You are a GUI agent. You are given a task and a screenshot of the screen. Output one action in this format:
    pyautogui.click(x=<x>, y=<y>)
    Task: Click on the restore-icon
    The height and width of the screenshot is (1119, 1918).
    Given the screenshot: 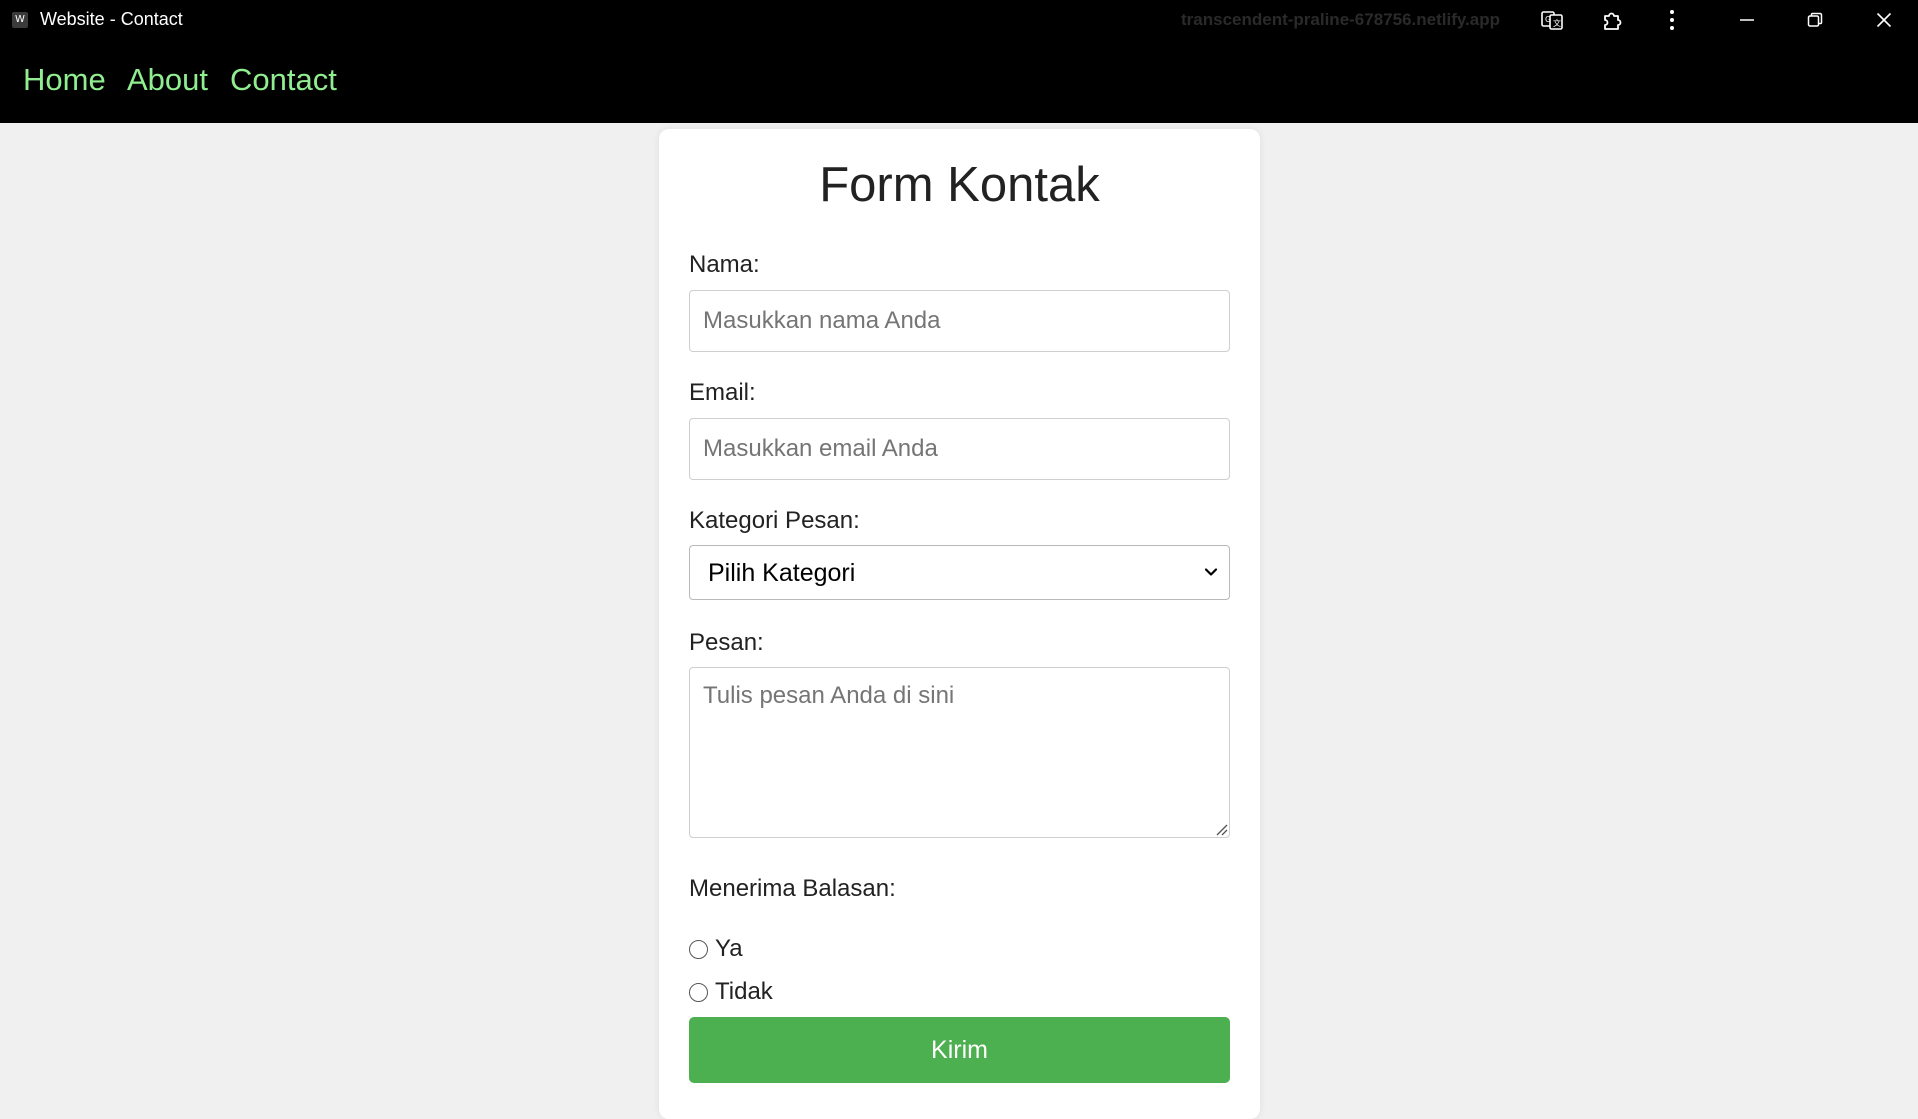 What is the action you would take?
    pyautogui.click(x=1815, y=20)
    